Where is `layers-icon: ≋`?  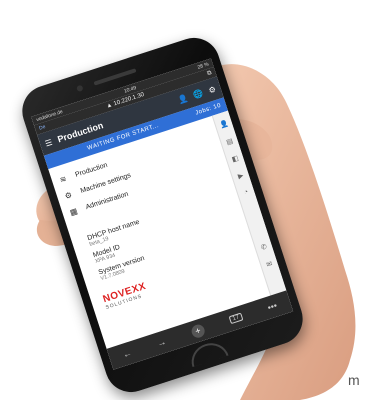 layers-icon: ≋ is located at coordinates (63, 179).